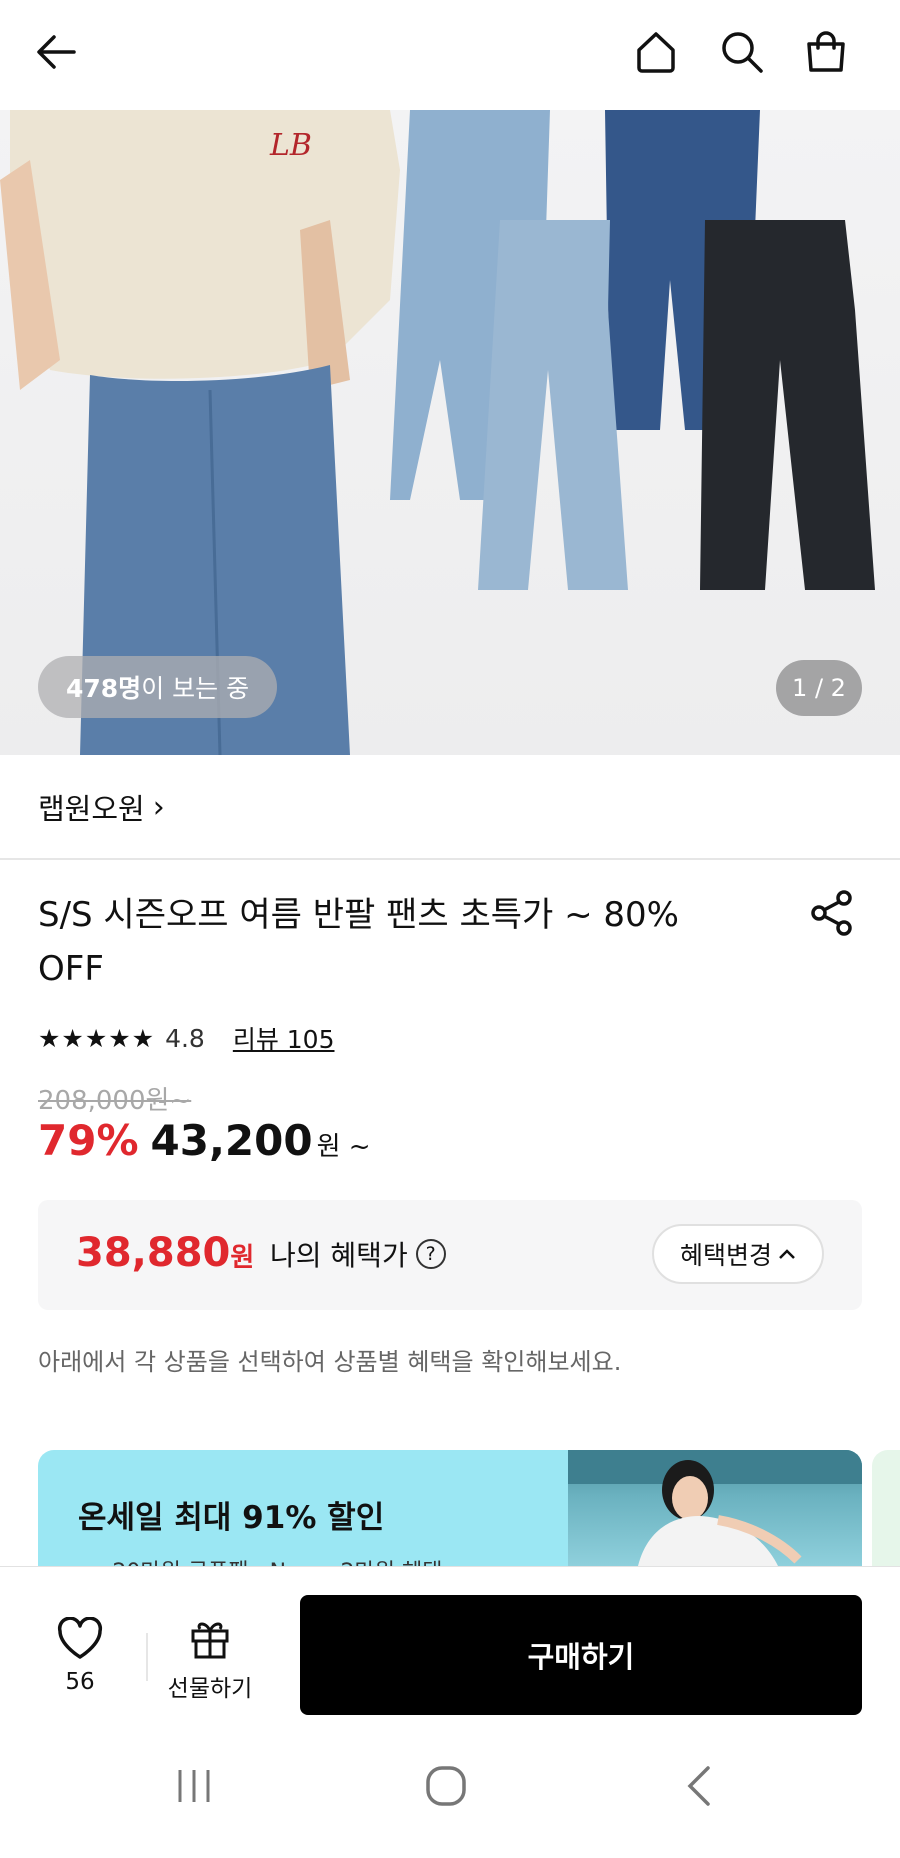  I want to click on home-nav-button, so click(446, 1786).